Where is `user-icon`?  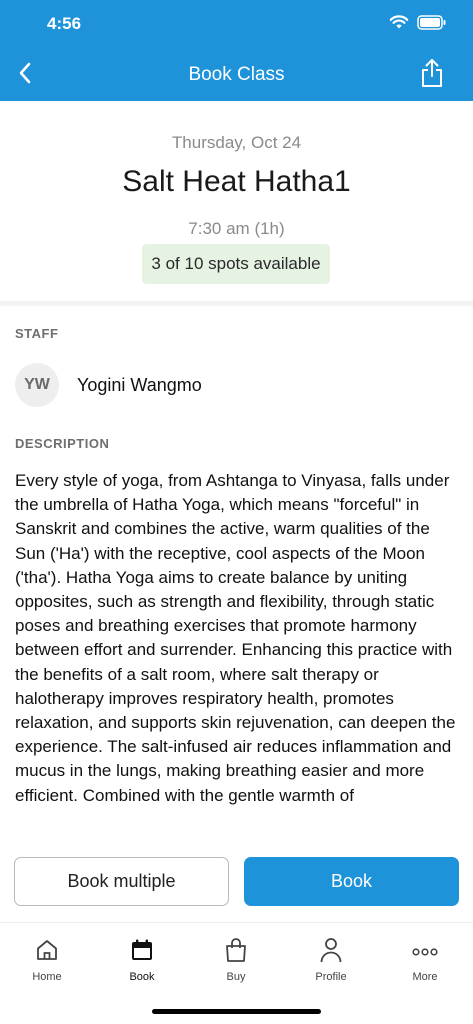 user-icon is located at coordinates (331, 952).